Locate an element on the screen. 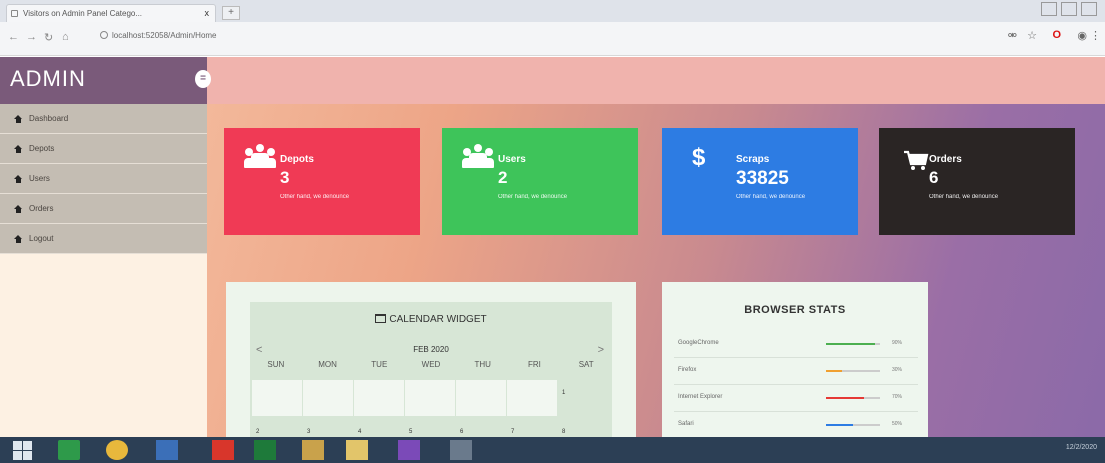 Image resolution: width=1105 pixels, height=463 pixels. windows-start-icon is located at coordinates (23, 450).